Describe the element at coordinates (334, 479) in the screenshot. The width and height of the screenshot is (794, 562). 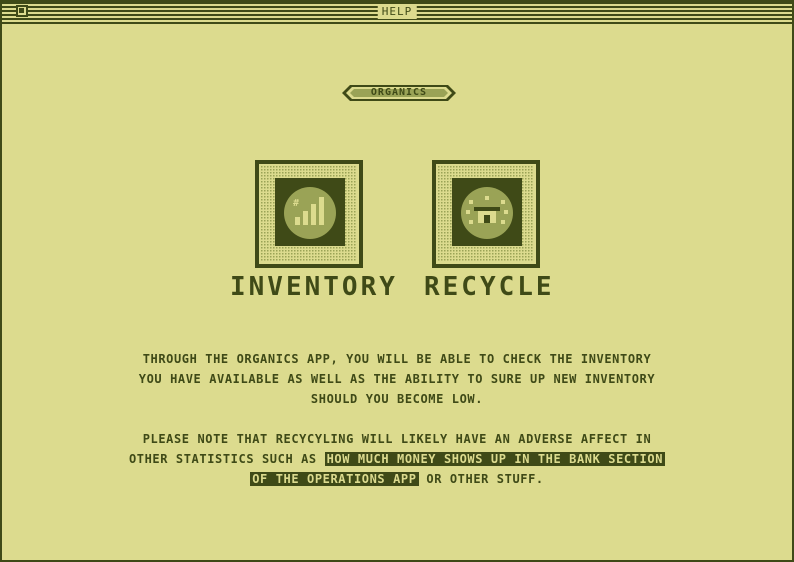
I see `highlighted-text: OF THE OPERATIONS APP` at that location.